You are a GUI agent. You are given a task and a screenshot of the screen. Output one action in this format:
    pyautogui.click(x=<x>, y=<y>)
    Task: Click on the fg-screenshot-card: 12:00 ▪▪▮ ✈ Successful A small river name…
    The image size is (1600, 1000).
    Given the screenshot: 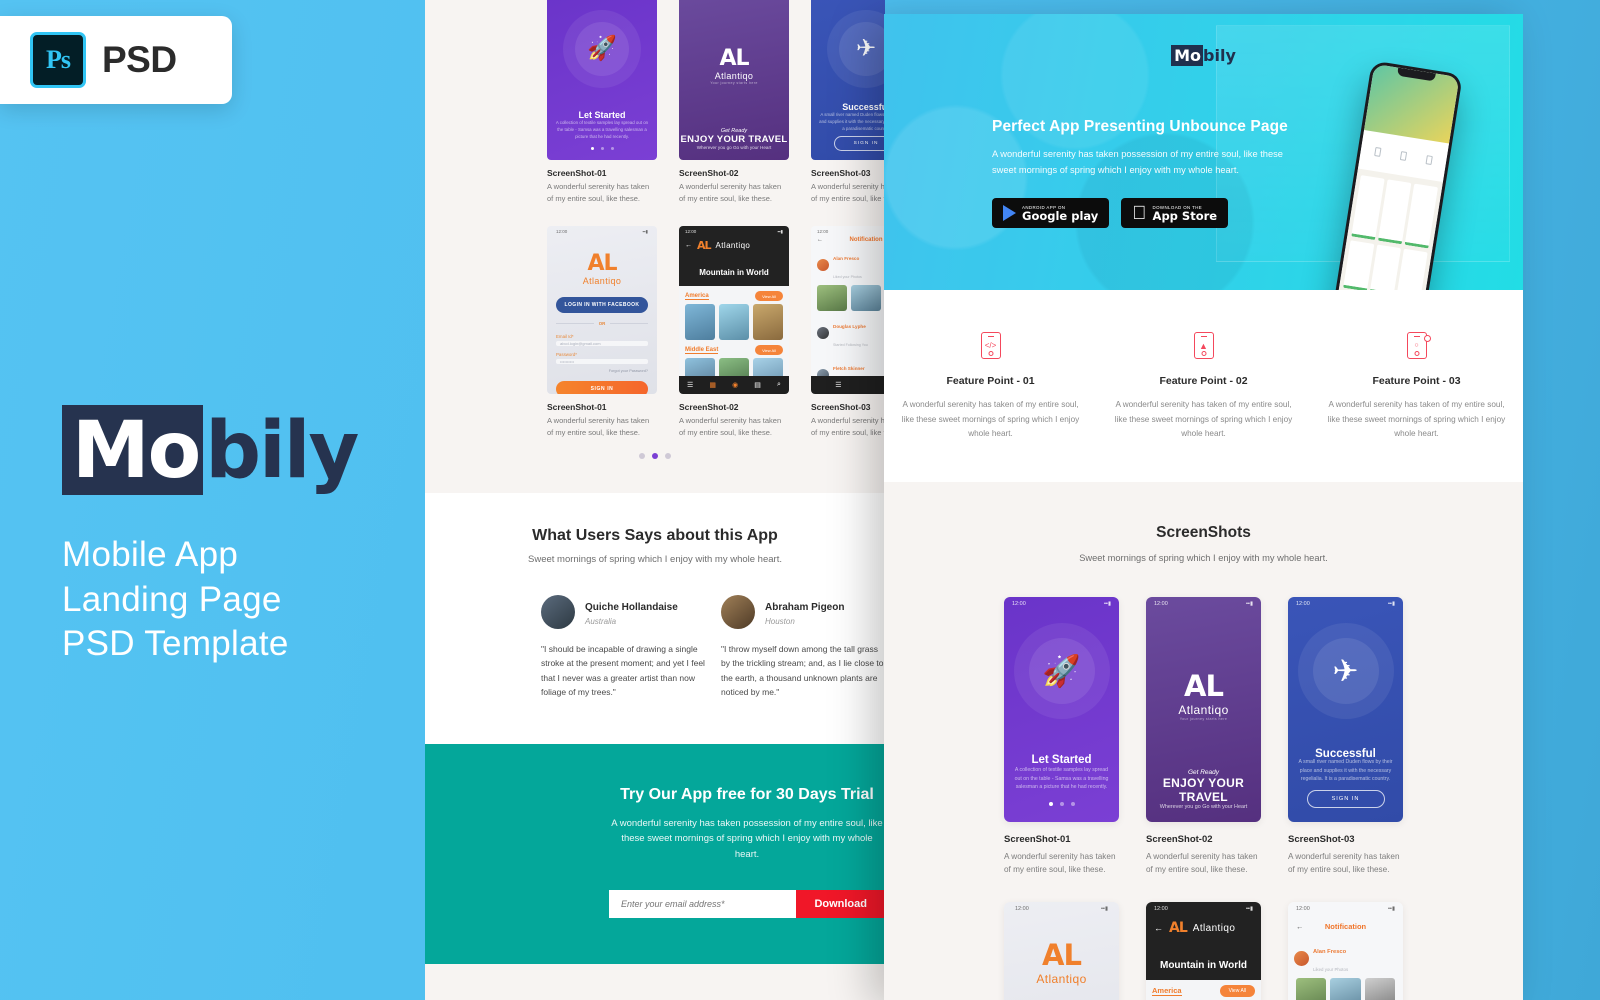 What is the action you would take?
    pyautogui.click(x=1345, y=736)
    